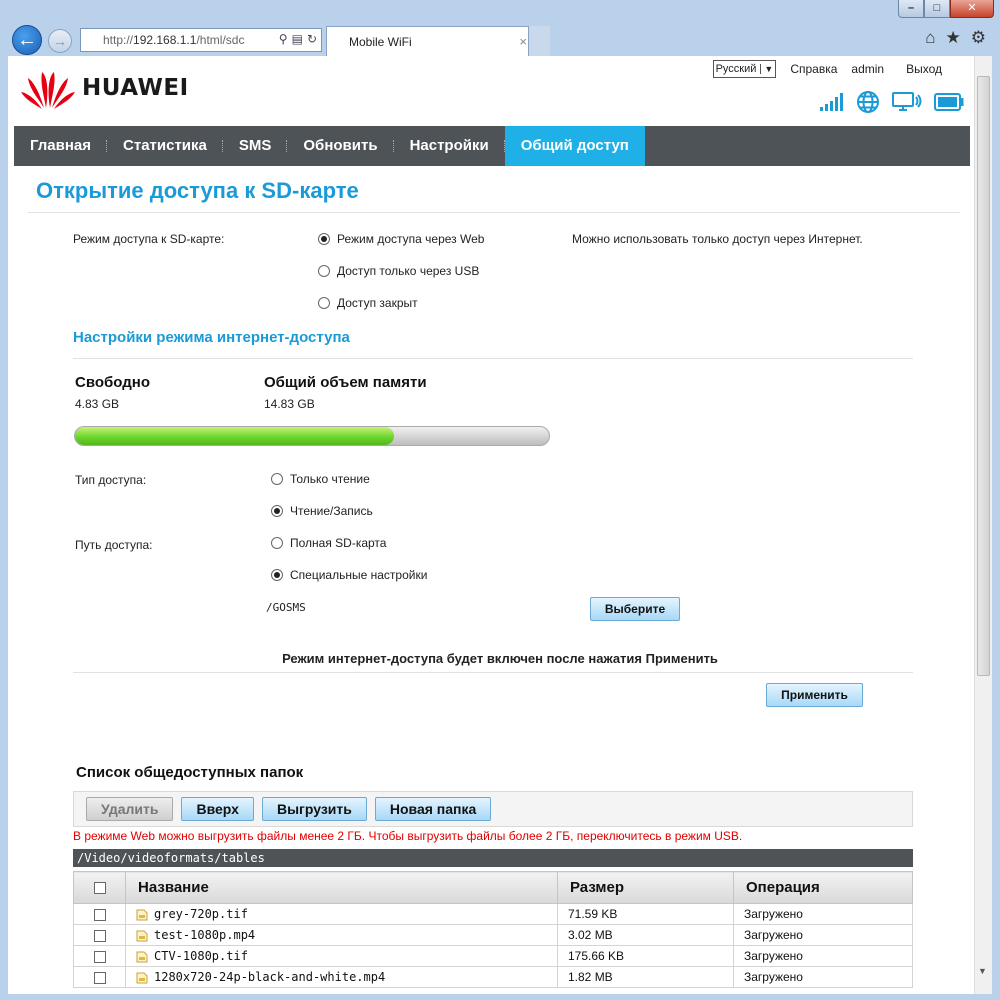 This screenshot has width=1000, height=1000. Describe the element at coordinates (255, 146) in the screenshot. I see `nav-item-sms: SMS` at that location.